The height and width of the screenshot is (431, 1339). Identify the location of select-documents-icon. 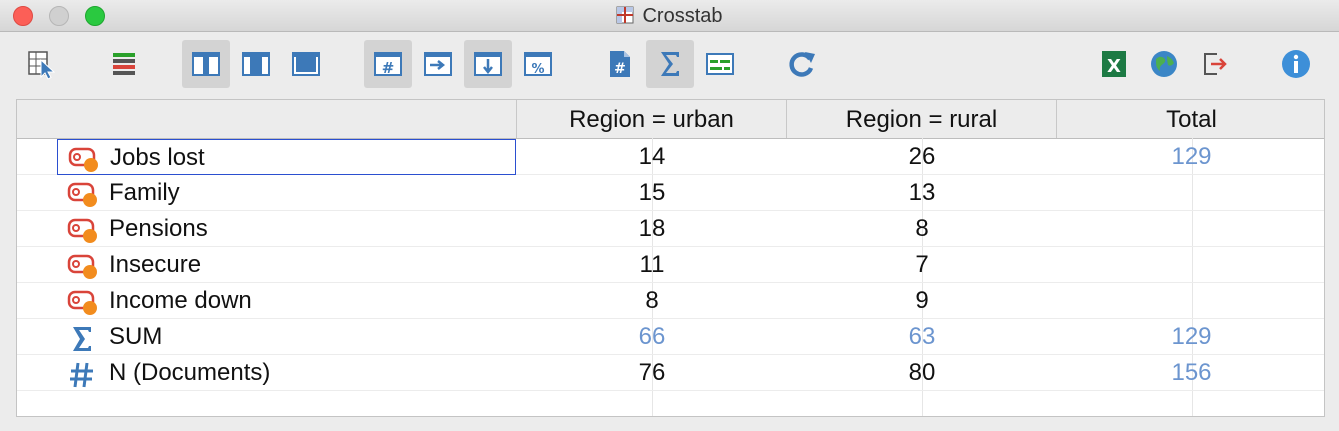
(42, 64).